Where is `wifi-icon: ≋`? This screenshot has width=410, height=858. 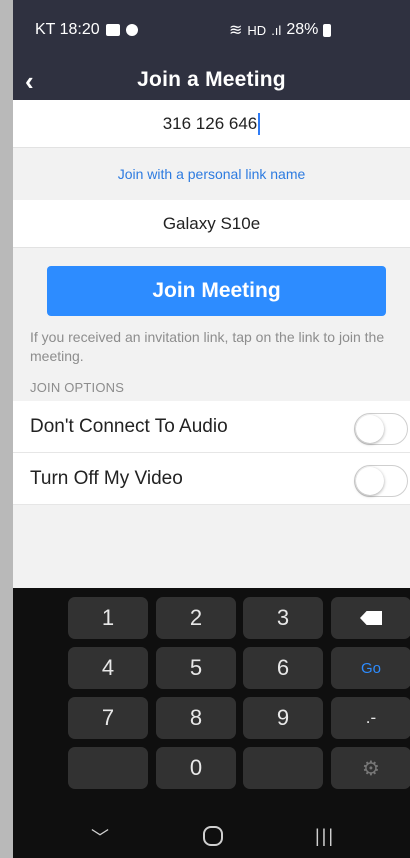 wifi-icon: ≋ is located at coordinates (236, 30).